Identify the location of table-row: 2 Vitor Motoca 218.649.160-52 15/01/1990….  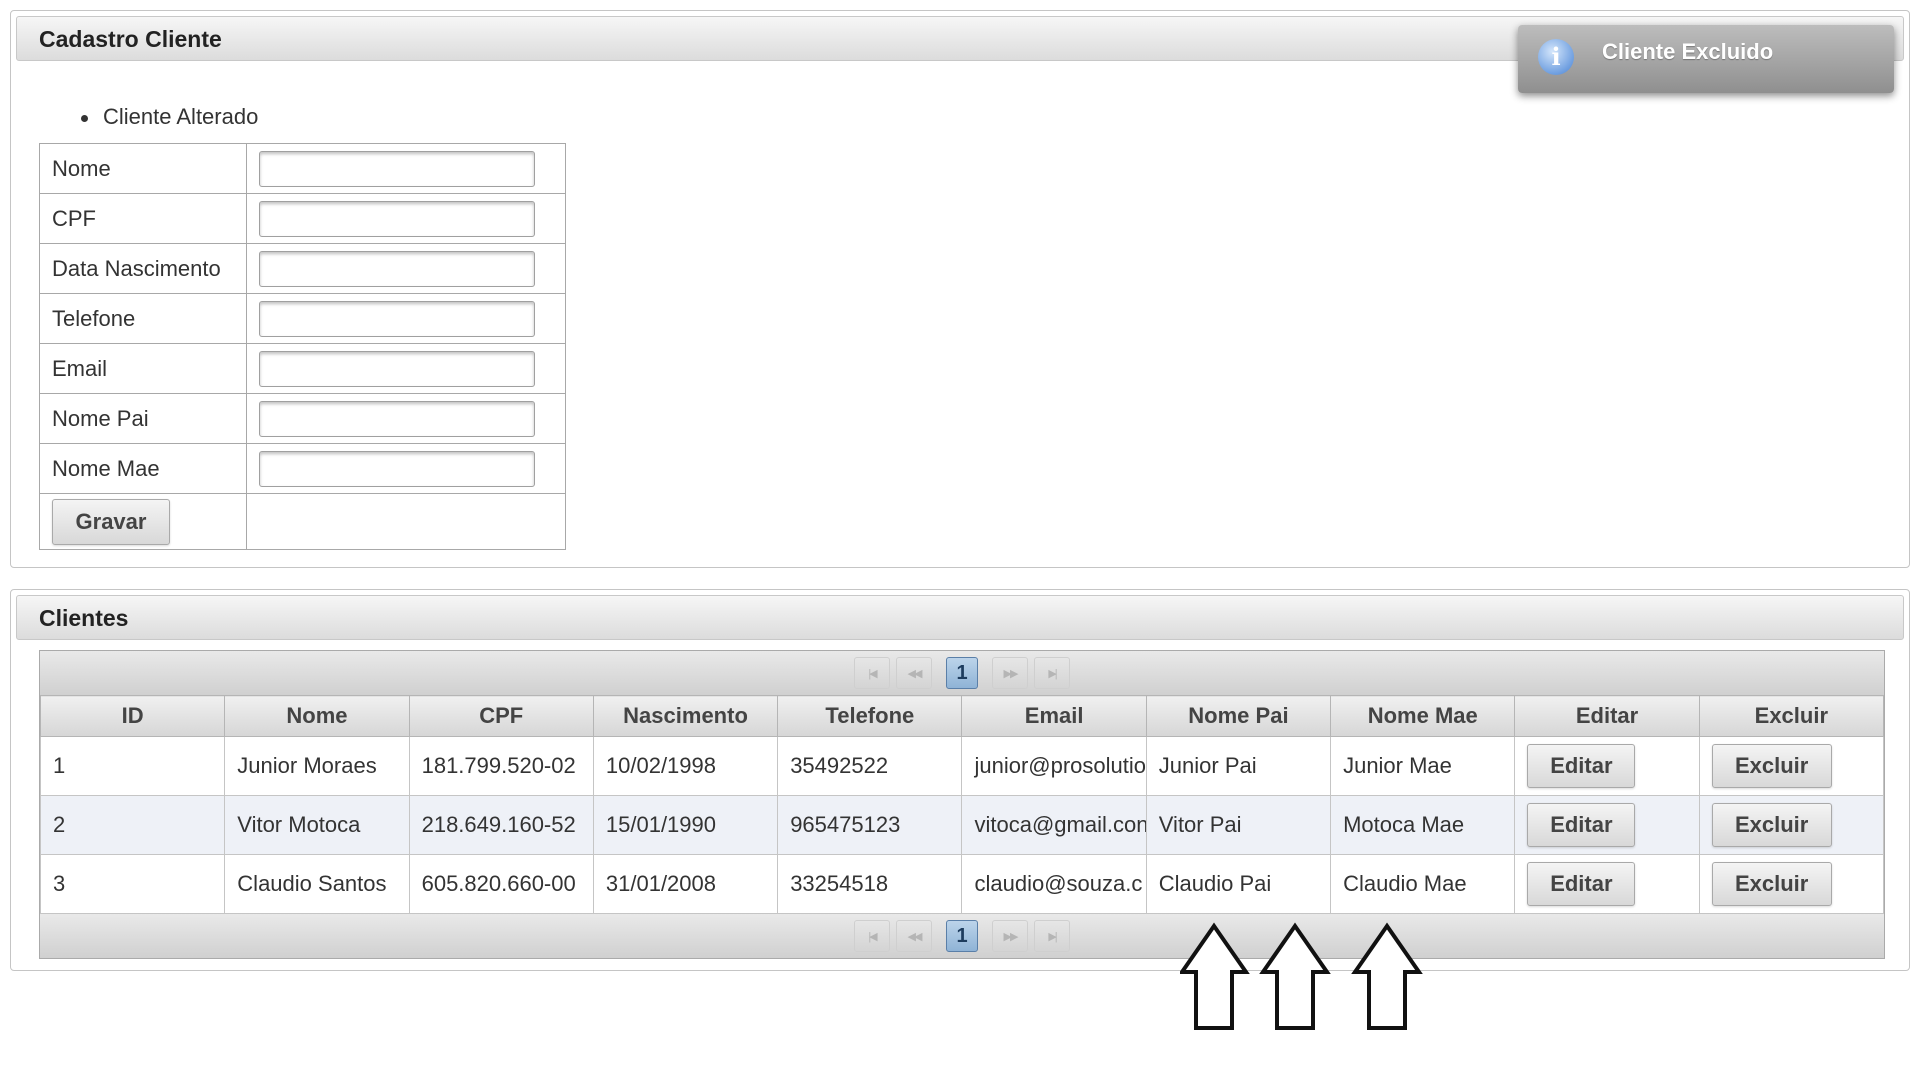
(962, 825).